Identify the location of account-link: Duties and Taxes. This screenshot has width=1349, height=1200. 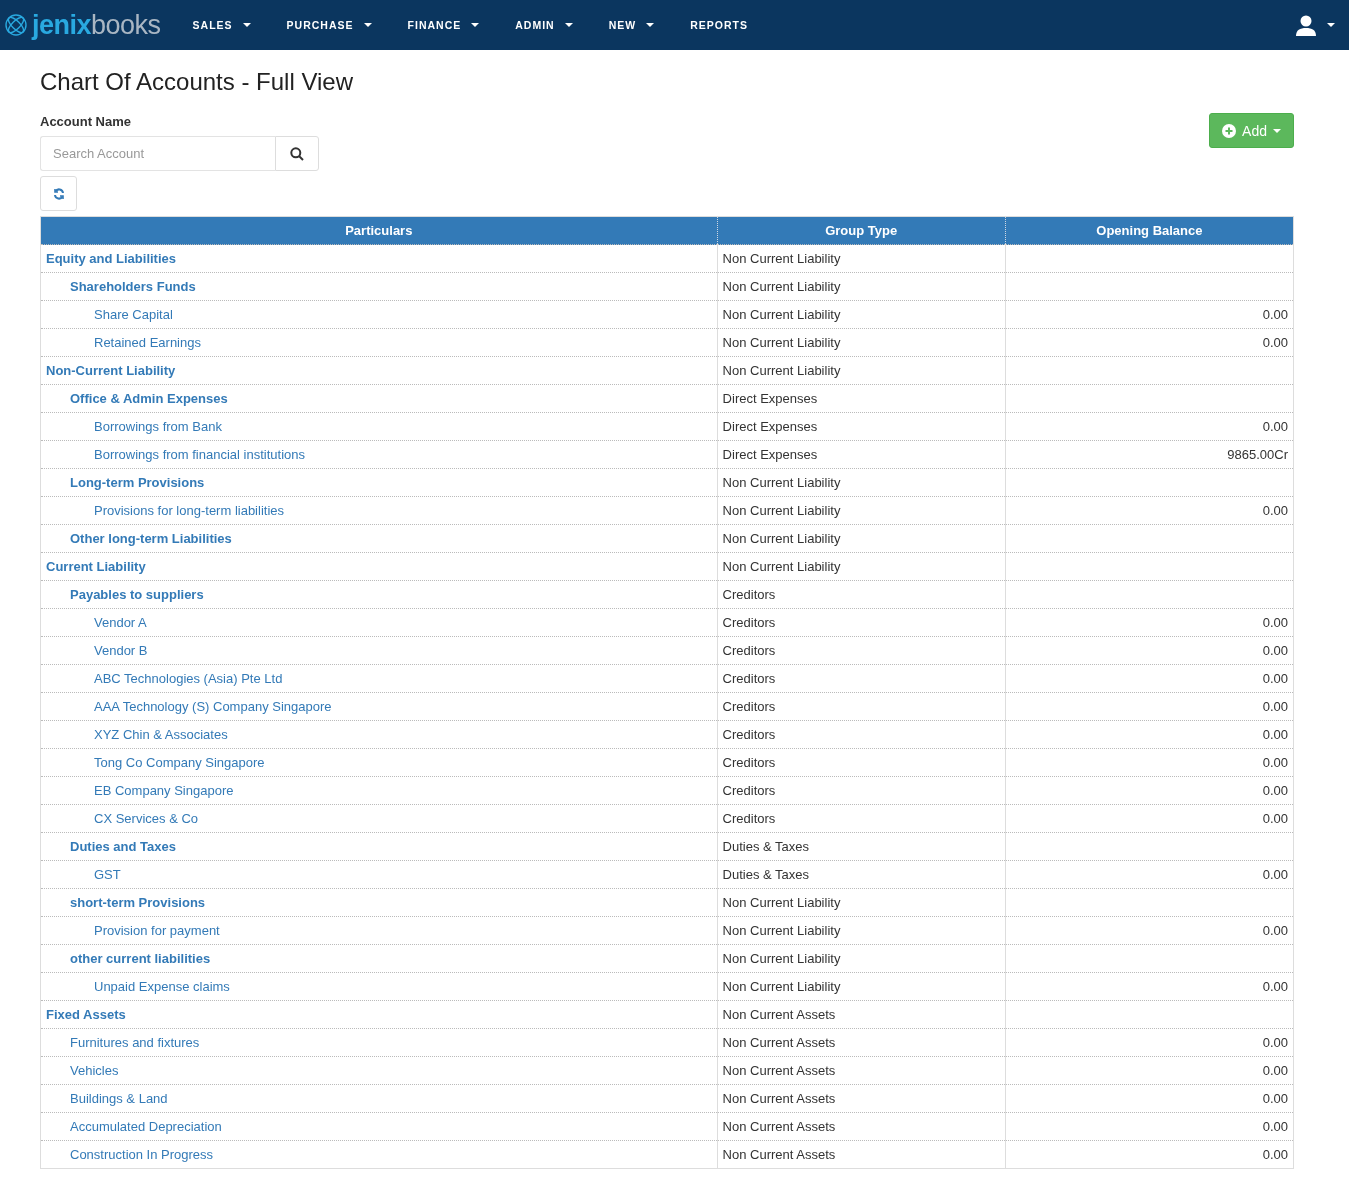
(111, 846).